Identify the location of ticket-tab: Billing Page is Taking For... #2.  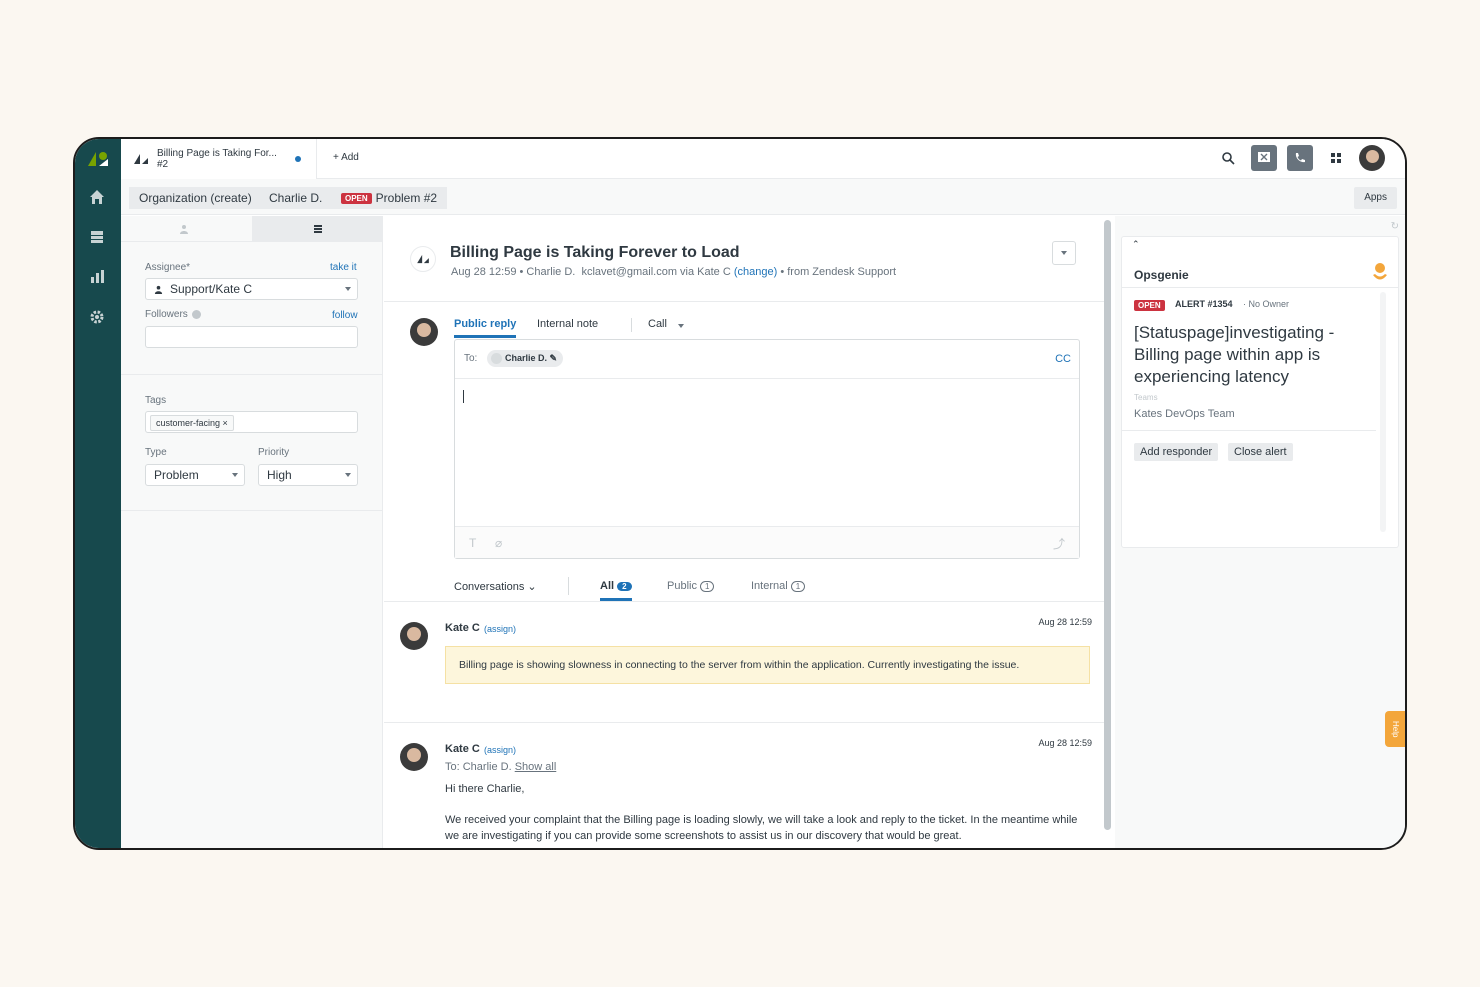
(219, 159).